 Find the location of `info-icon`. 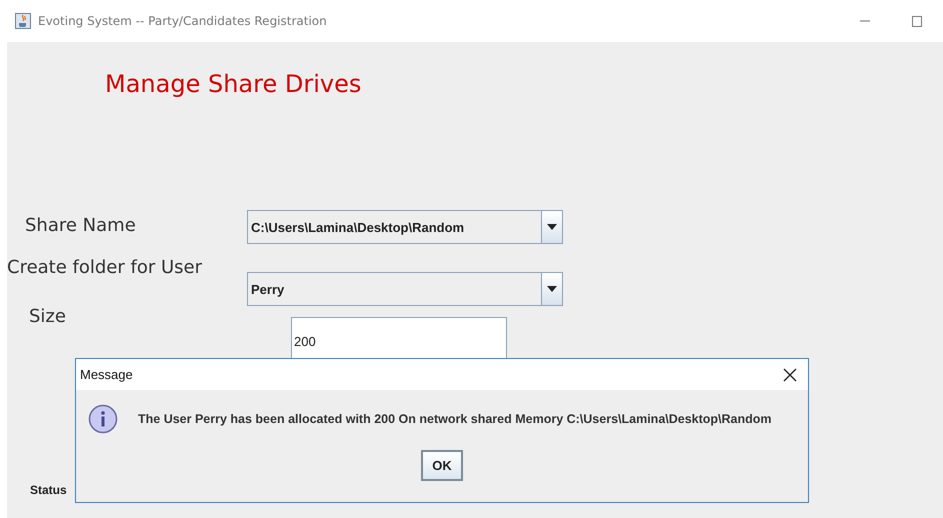

info-icon is located at coordinates (103, 419).